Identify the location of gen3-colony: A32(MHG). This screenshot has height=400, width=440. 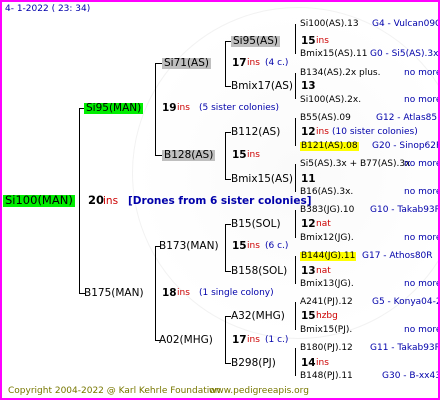
(258, 316).